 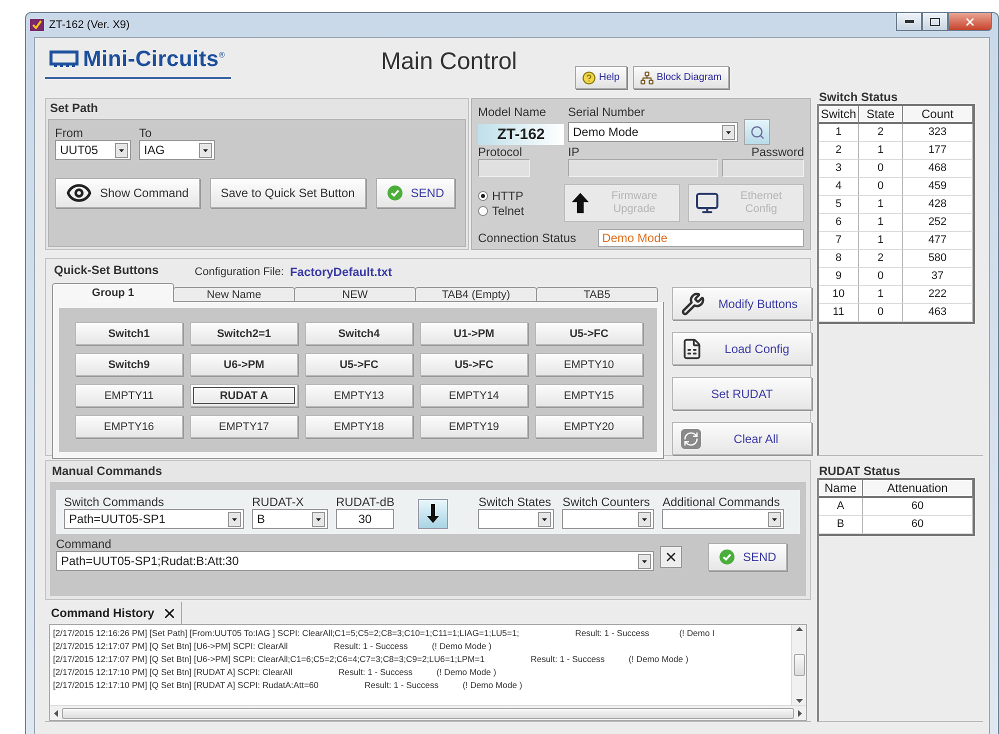 What do you see at coordinates (574, 152) in the screenshot?
I see `field-label: IP` at bounding box center [574, 152].